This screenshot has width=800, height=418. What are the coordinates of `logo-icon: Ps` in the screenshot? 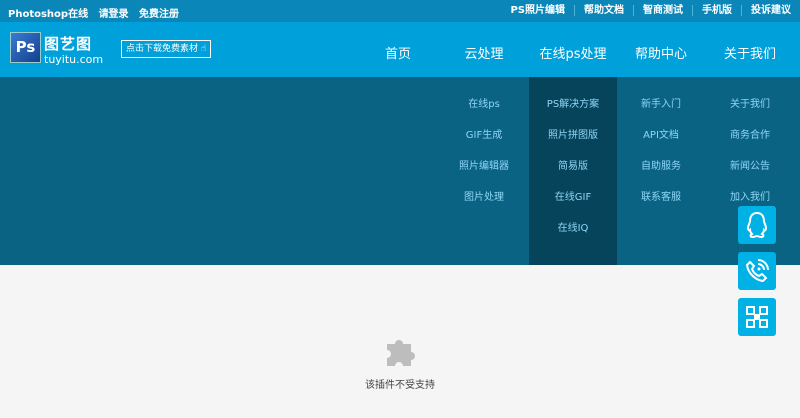 It's located at (25, 47).